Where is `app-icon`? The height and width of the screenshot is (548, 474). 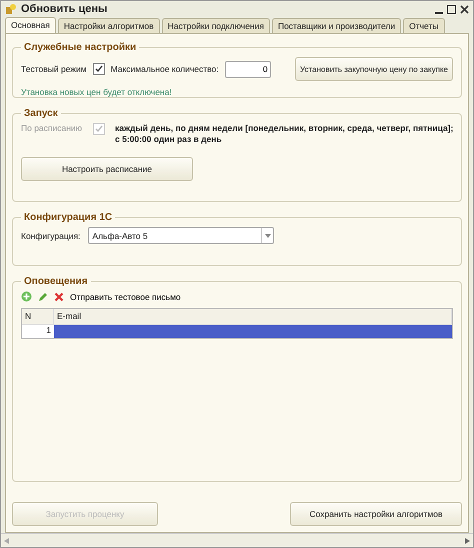 app-icon is located at coordinates (11, 9).